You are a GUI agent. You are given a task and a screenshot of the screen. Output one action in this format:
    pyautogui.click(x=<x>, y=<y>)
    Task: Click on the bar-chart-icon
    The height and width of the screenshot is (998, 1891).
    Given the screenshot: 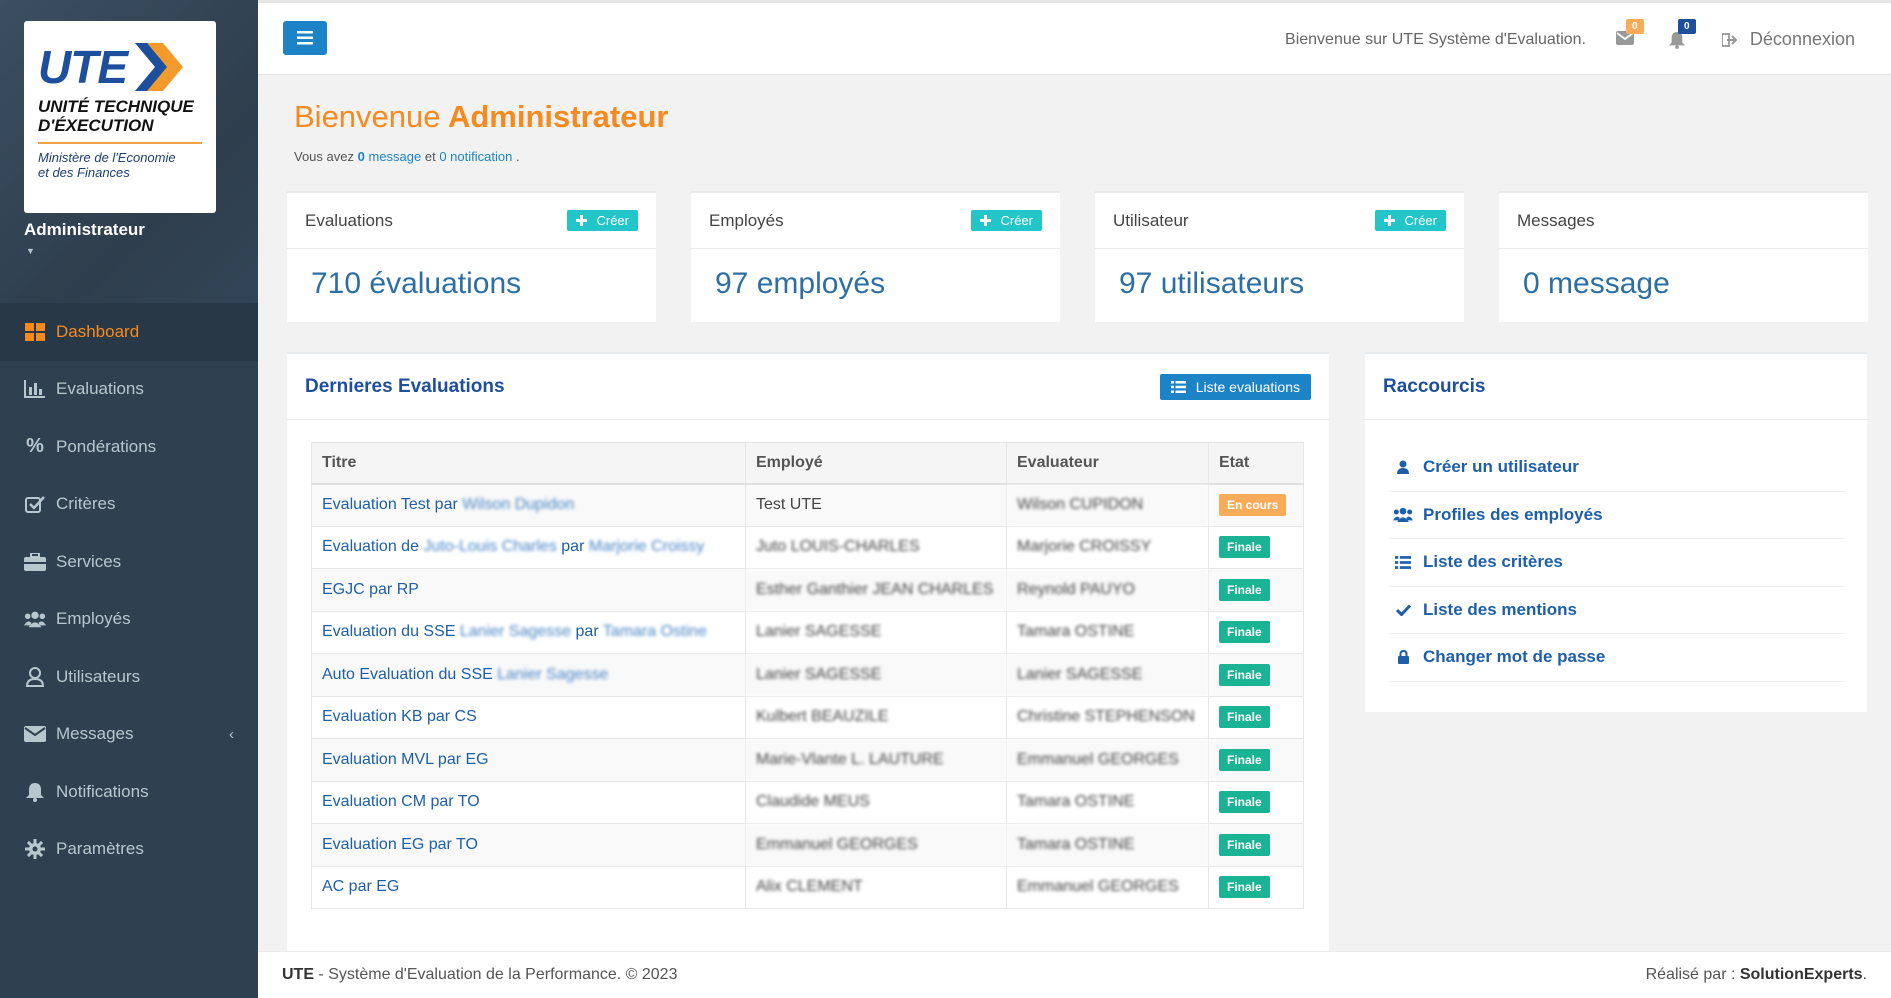 What is the action you would take?
    pyautogui.click(x=35, y=389)
    